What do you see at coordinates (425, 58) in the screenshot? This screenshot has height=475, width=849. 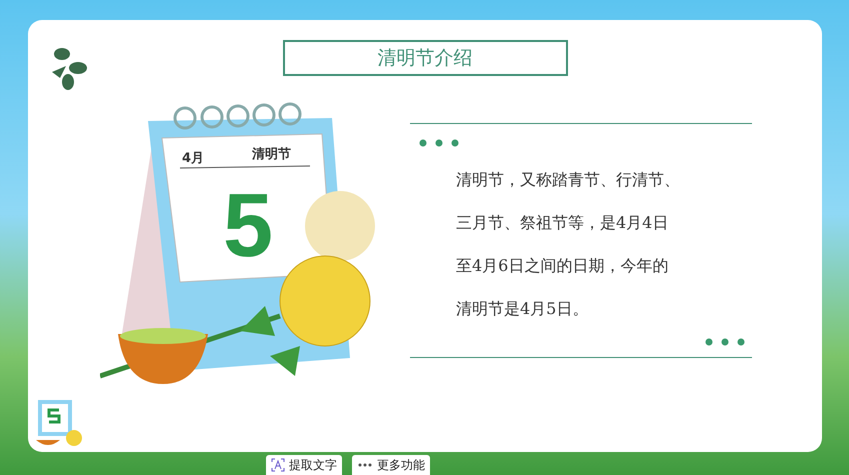 I see `slide-title: 清明节介绍` at bounding box center [425, 58].